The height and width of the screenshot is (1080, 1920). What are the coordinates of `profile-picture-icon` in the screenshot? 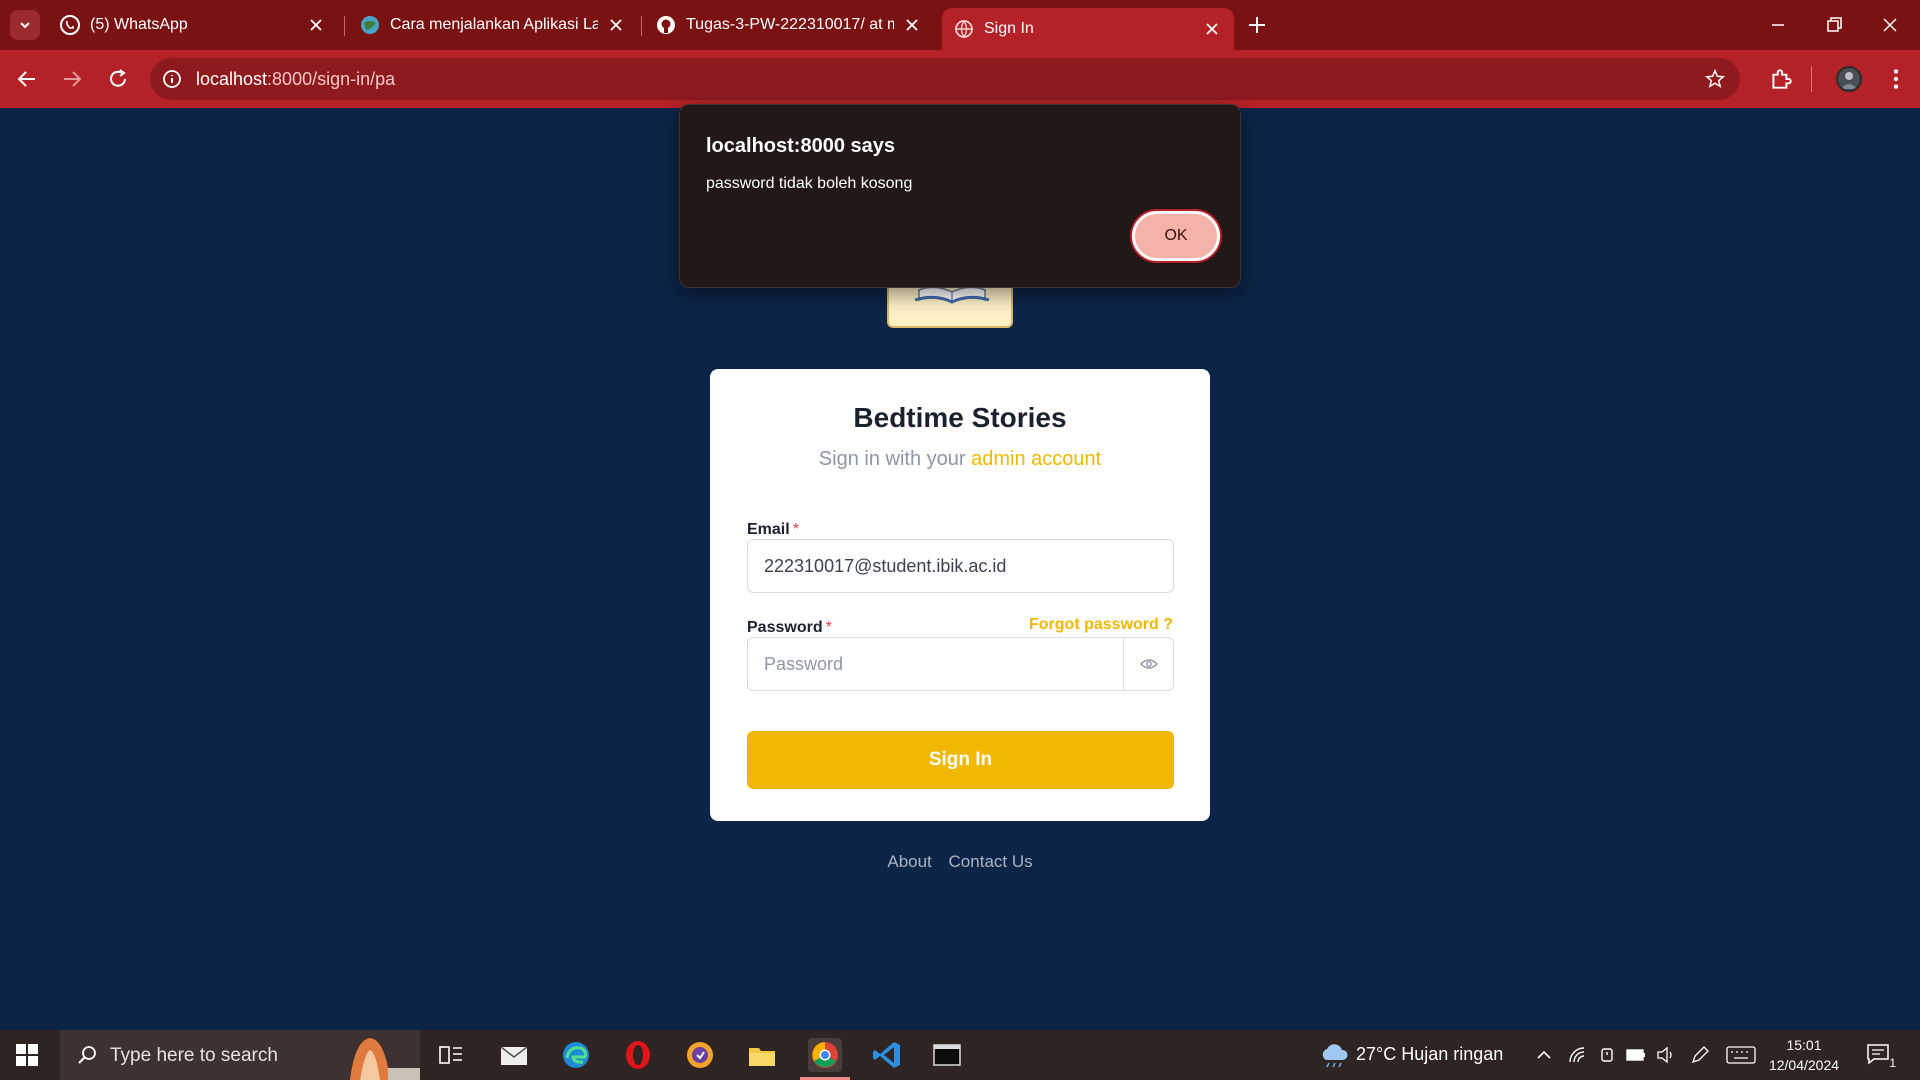 It's located at (1849, 80).